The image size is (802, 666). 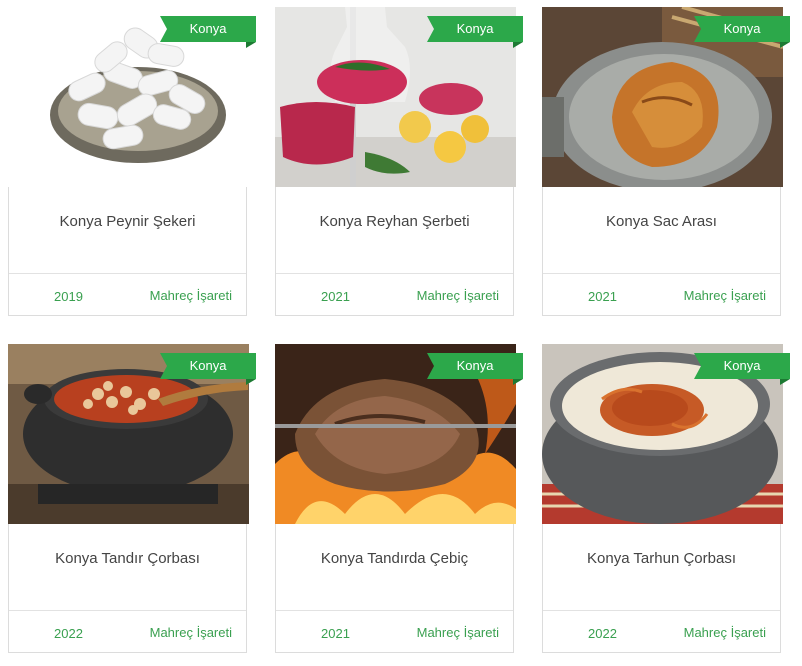 I want to click on product-title: Konya Reyhan Şerbeti, so click(x=394, y=221).